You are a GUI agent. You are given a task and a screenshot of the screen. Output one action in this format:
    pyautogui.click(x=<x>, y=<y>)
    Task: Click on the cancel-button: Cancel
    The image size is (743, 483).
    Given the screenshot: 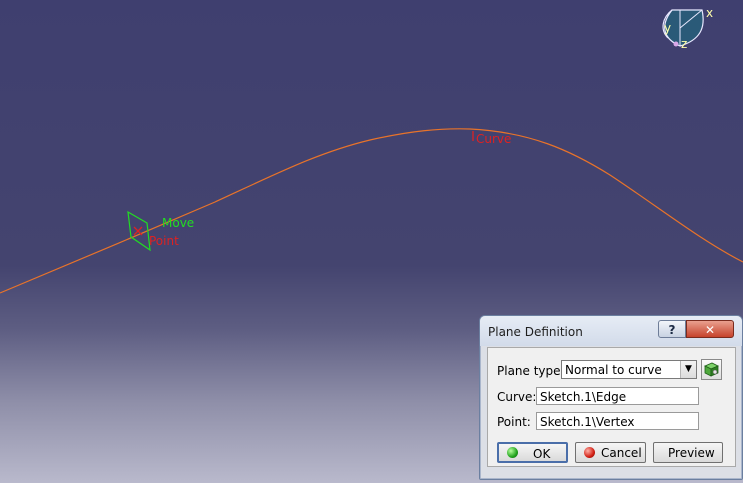 What is the action you would take?
    pyautogui.click(x=610, y=452)
    